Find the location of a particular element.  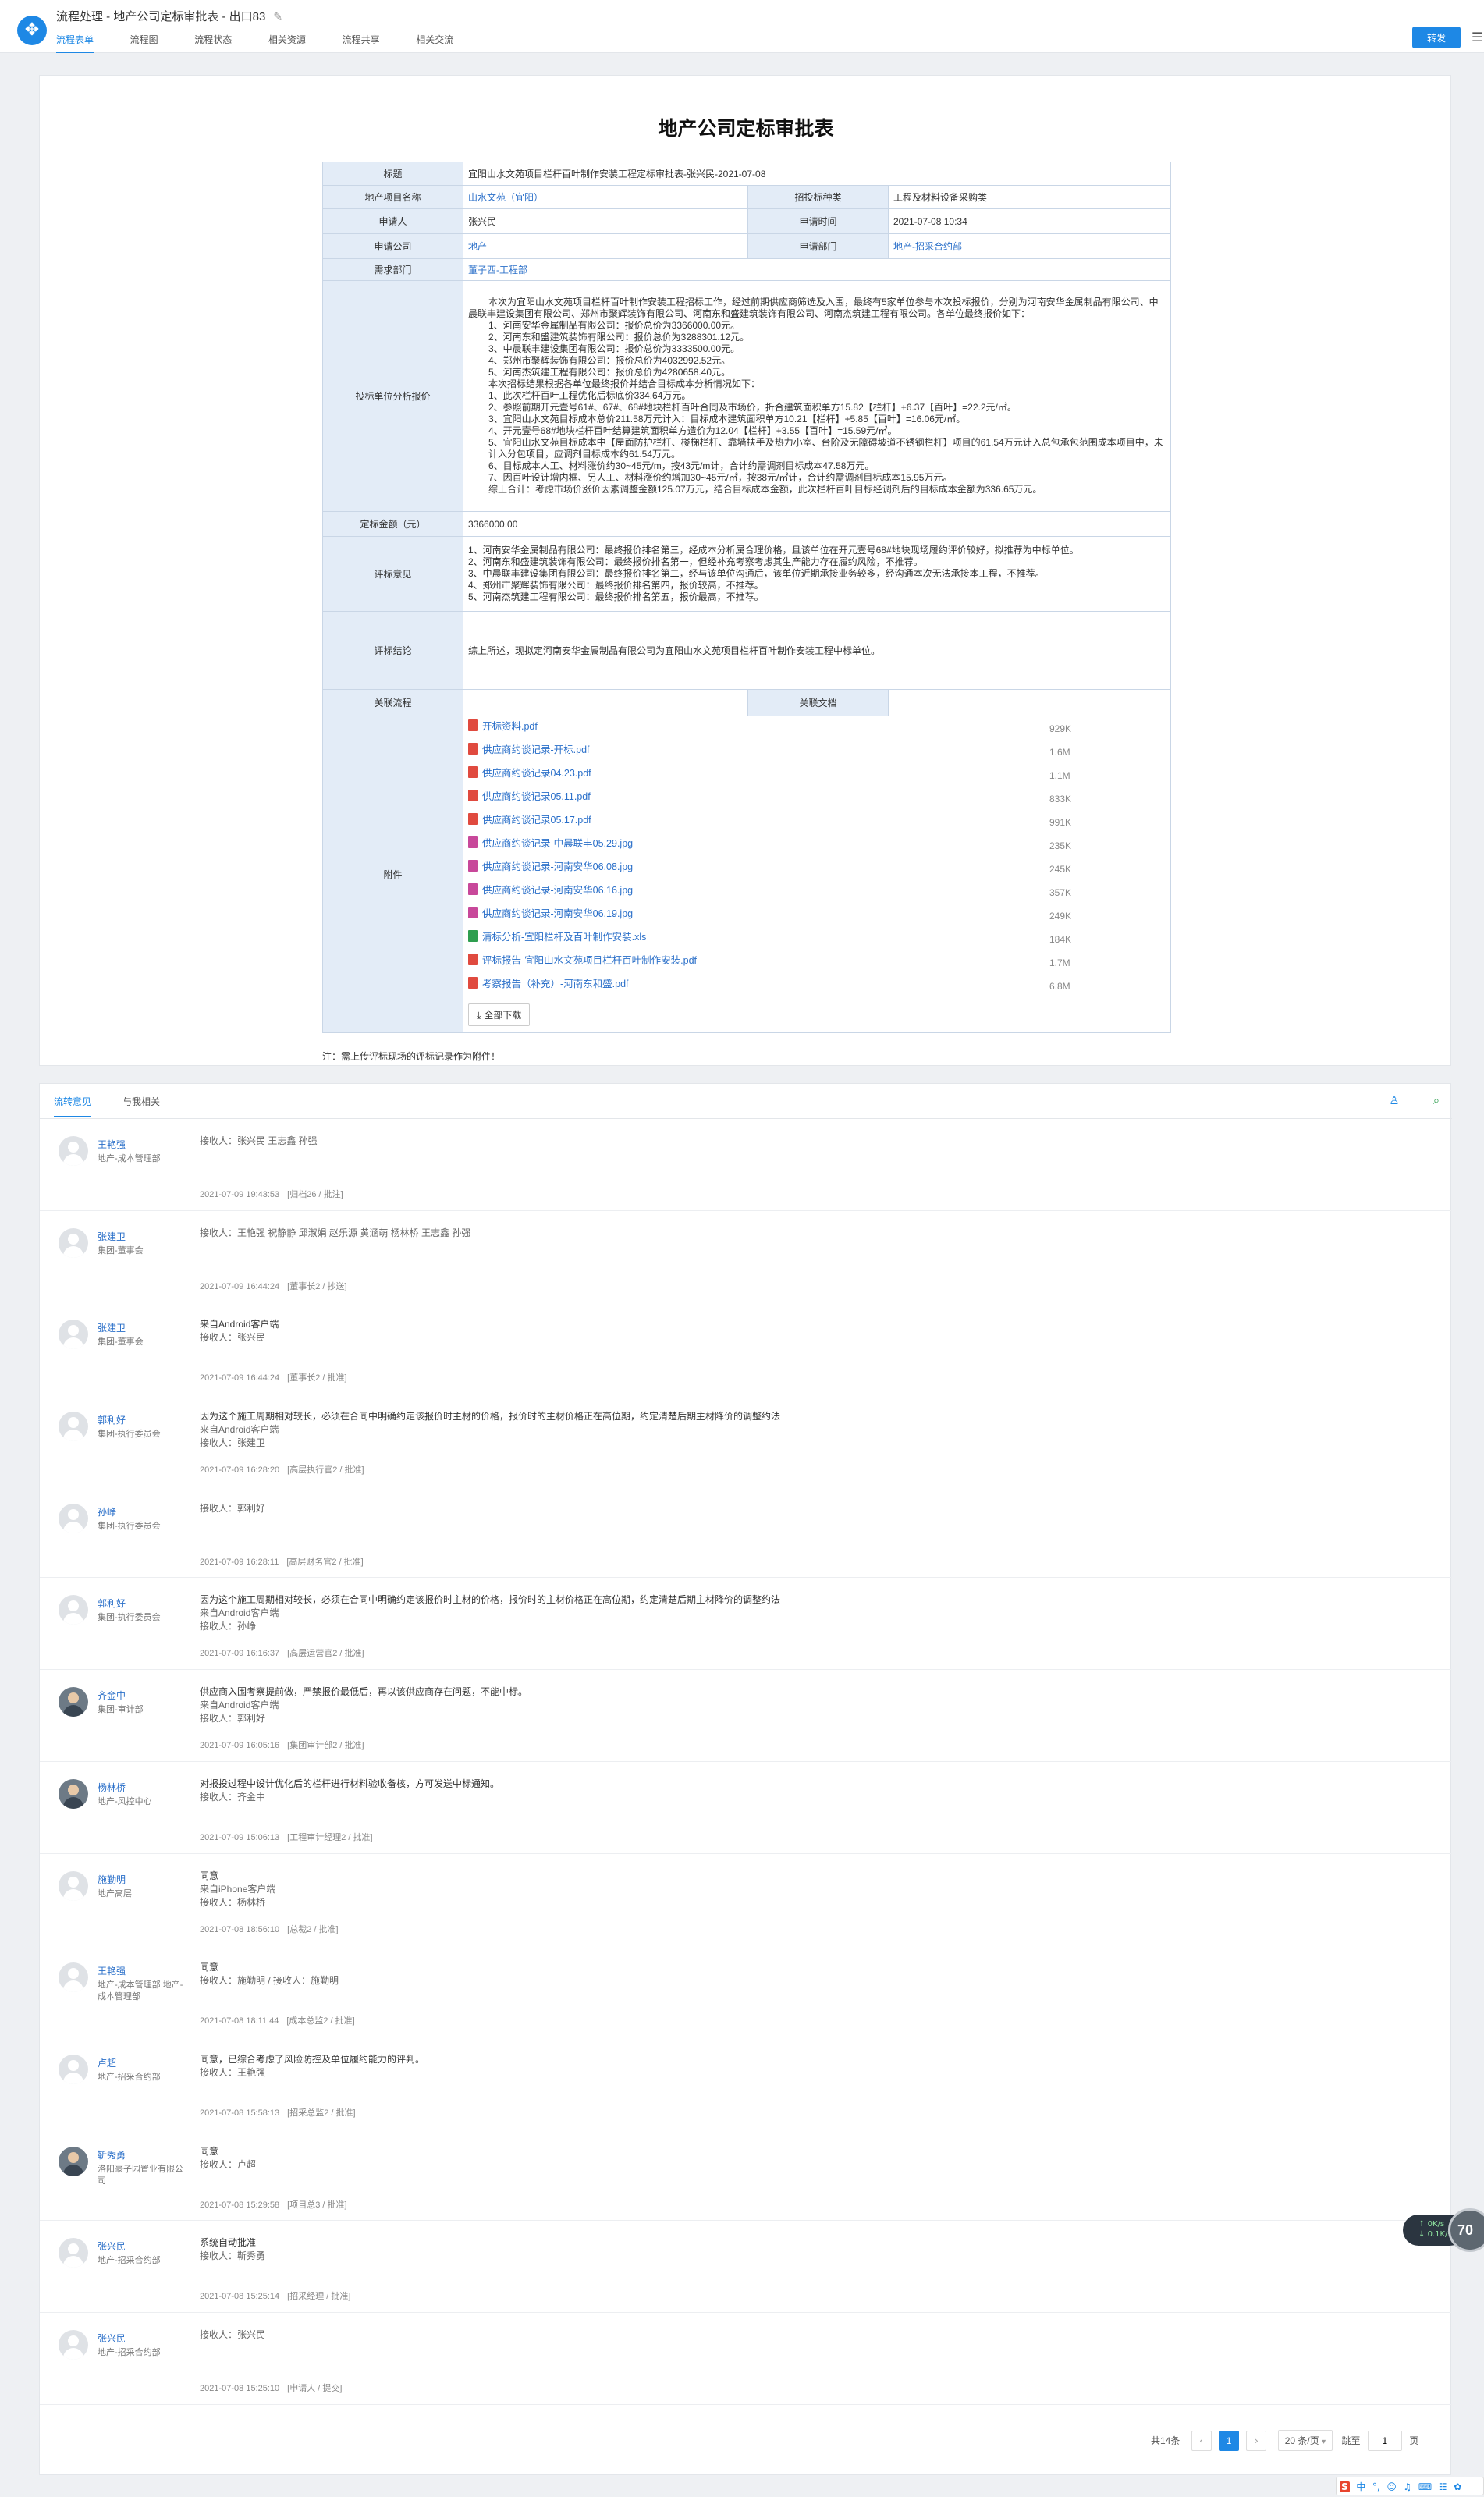

ime-toolbar: S 中 °, ☺ ♫ ⌨ ☷ ✿ is located at coordinates (1410, 2486).